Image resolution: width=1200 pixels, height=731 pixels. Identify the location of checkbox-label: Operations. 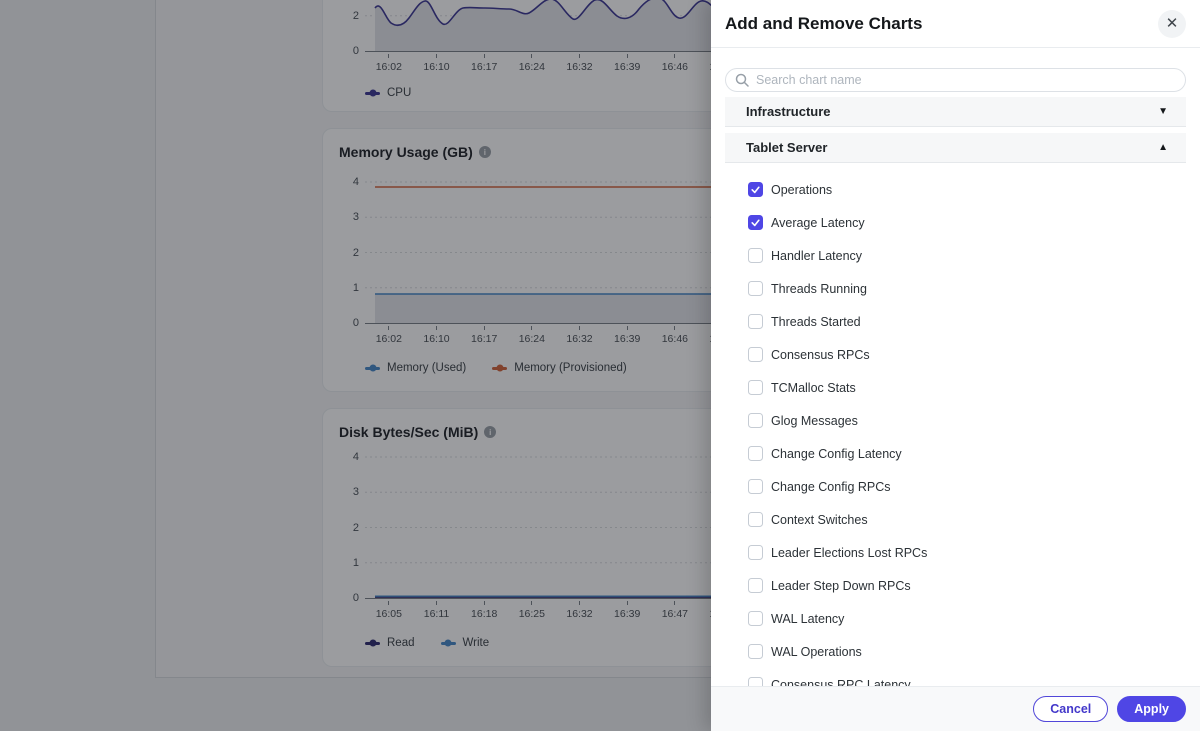
(802, 189).